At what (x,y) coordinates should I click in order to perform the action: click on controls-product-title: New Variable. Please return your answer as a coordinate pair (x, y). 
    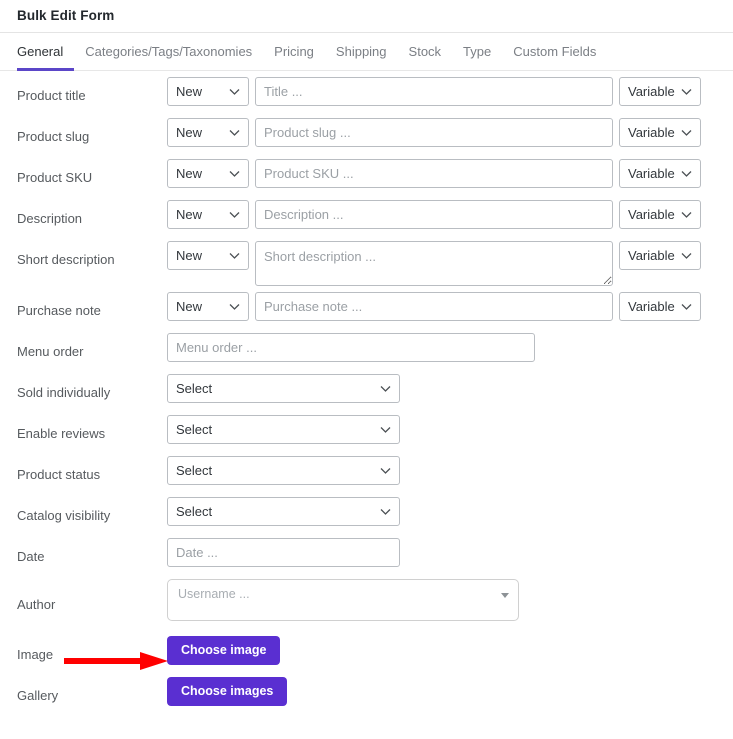
    Looking at the image, I should click on (450, 91).